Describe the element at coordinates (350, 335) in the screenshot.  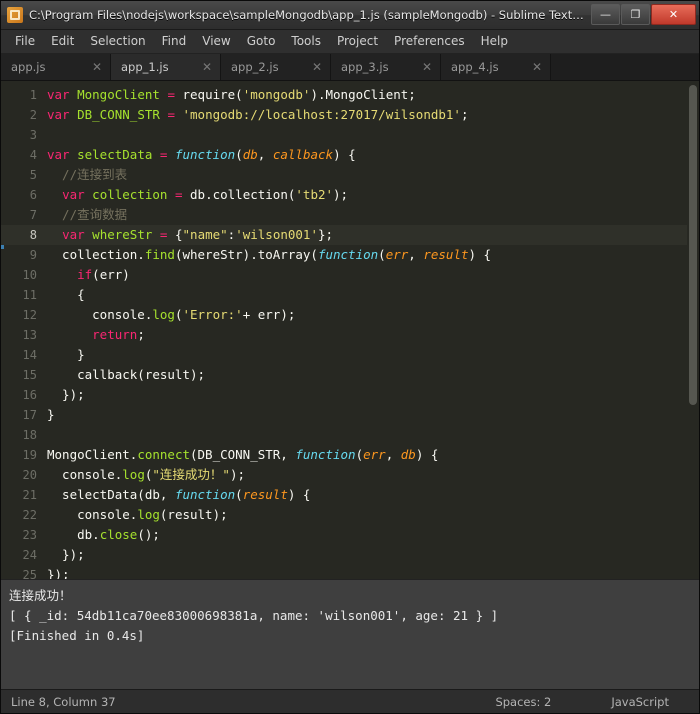
I see `code-line: 13 return;` at that location.